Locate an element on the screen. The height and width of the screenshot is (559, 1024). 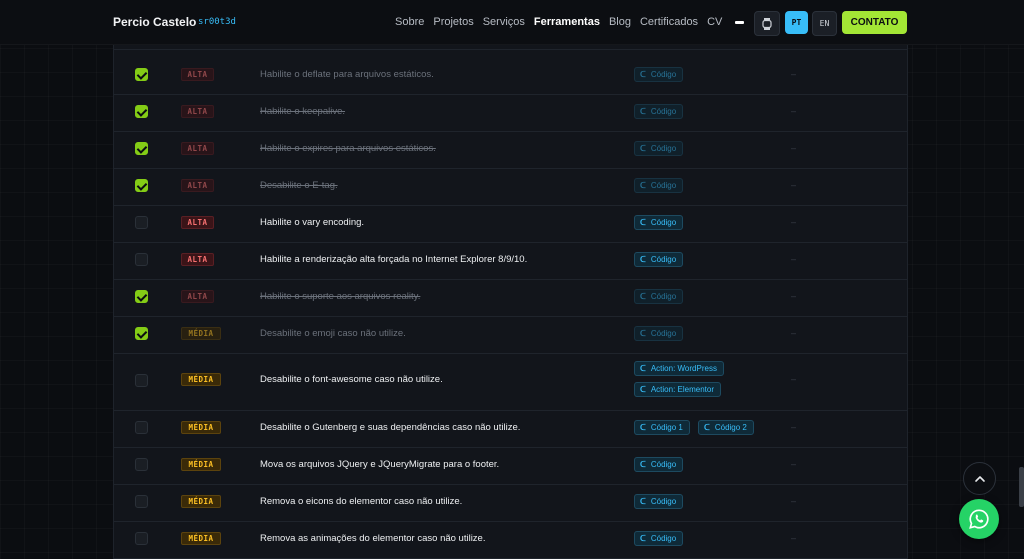
table-row: ALTA Habilite o keepalive. ᑕ Código – is located at coordinates (510, 113).